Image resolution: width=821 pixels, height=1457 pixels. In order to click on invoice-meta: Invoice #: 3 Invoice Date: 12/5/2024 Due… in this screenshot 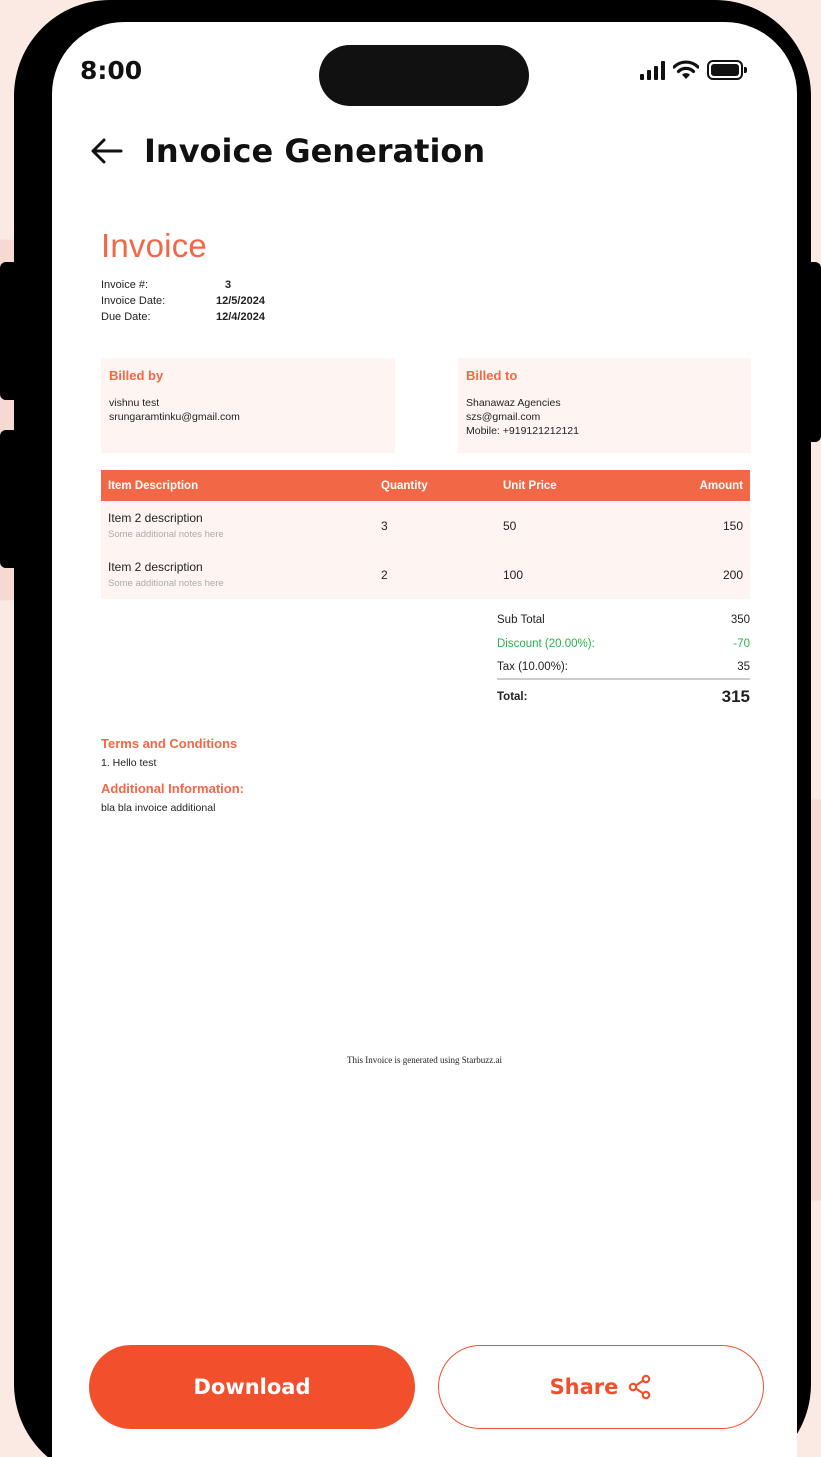, I will do `click(426, 301)`.